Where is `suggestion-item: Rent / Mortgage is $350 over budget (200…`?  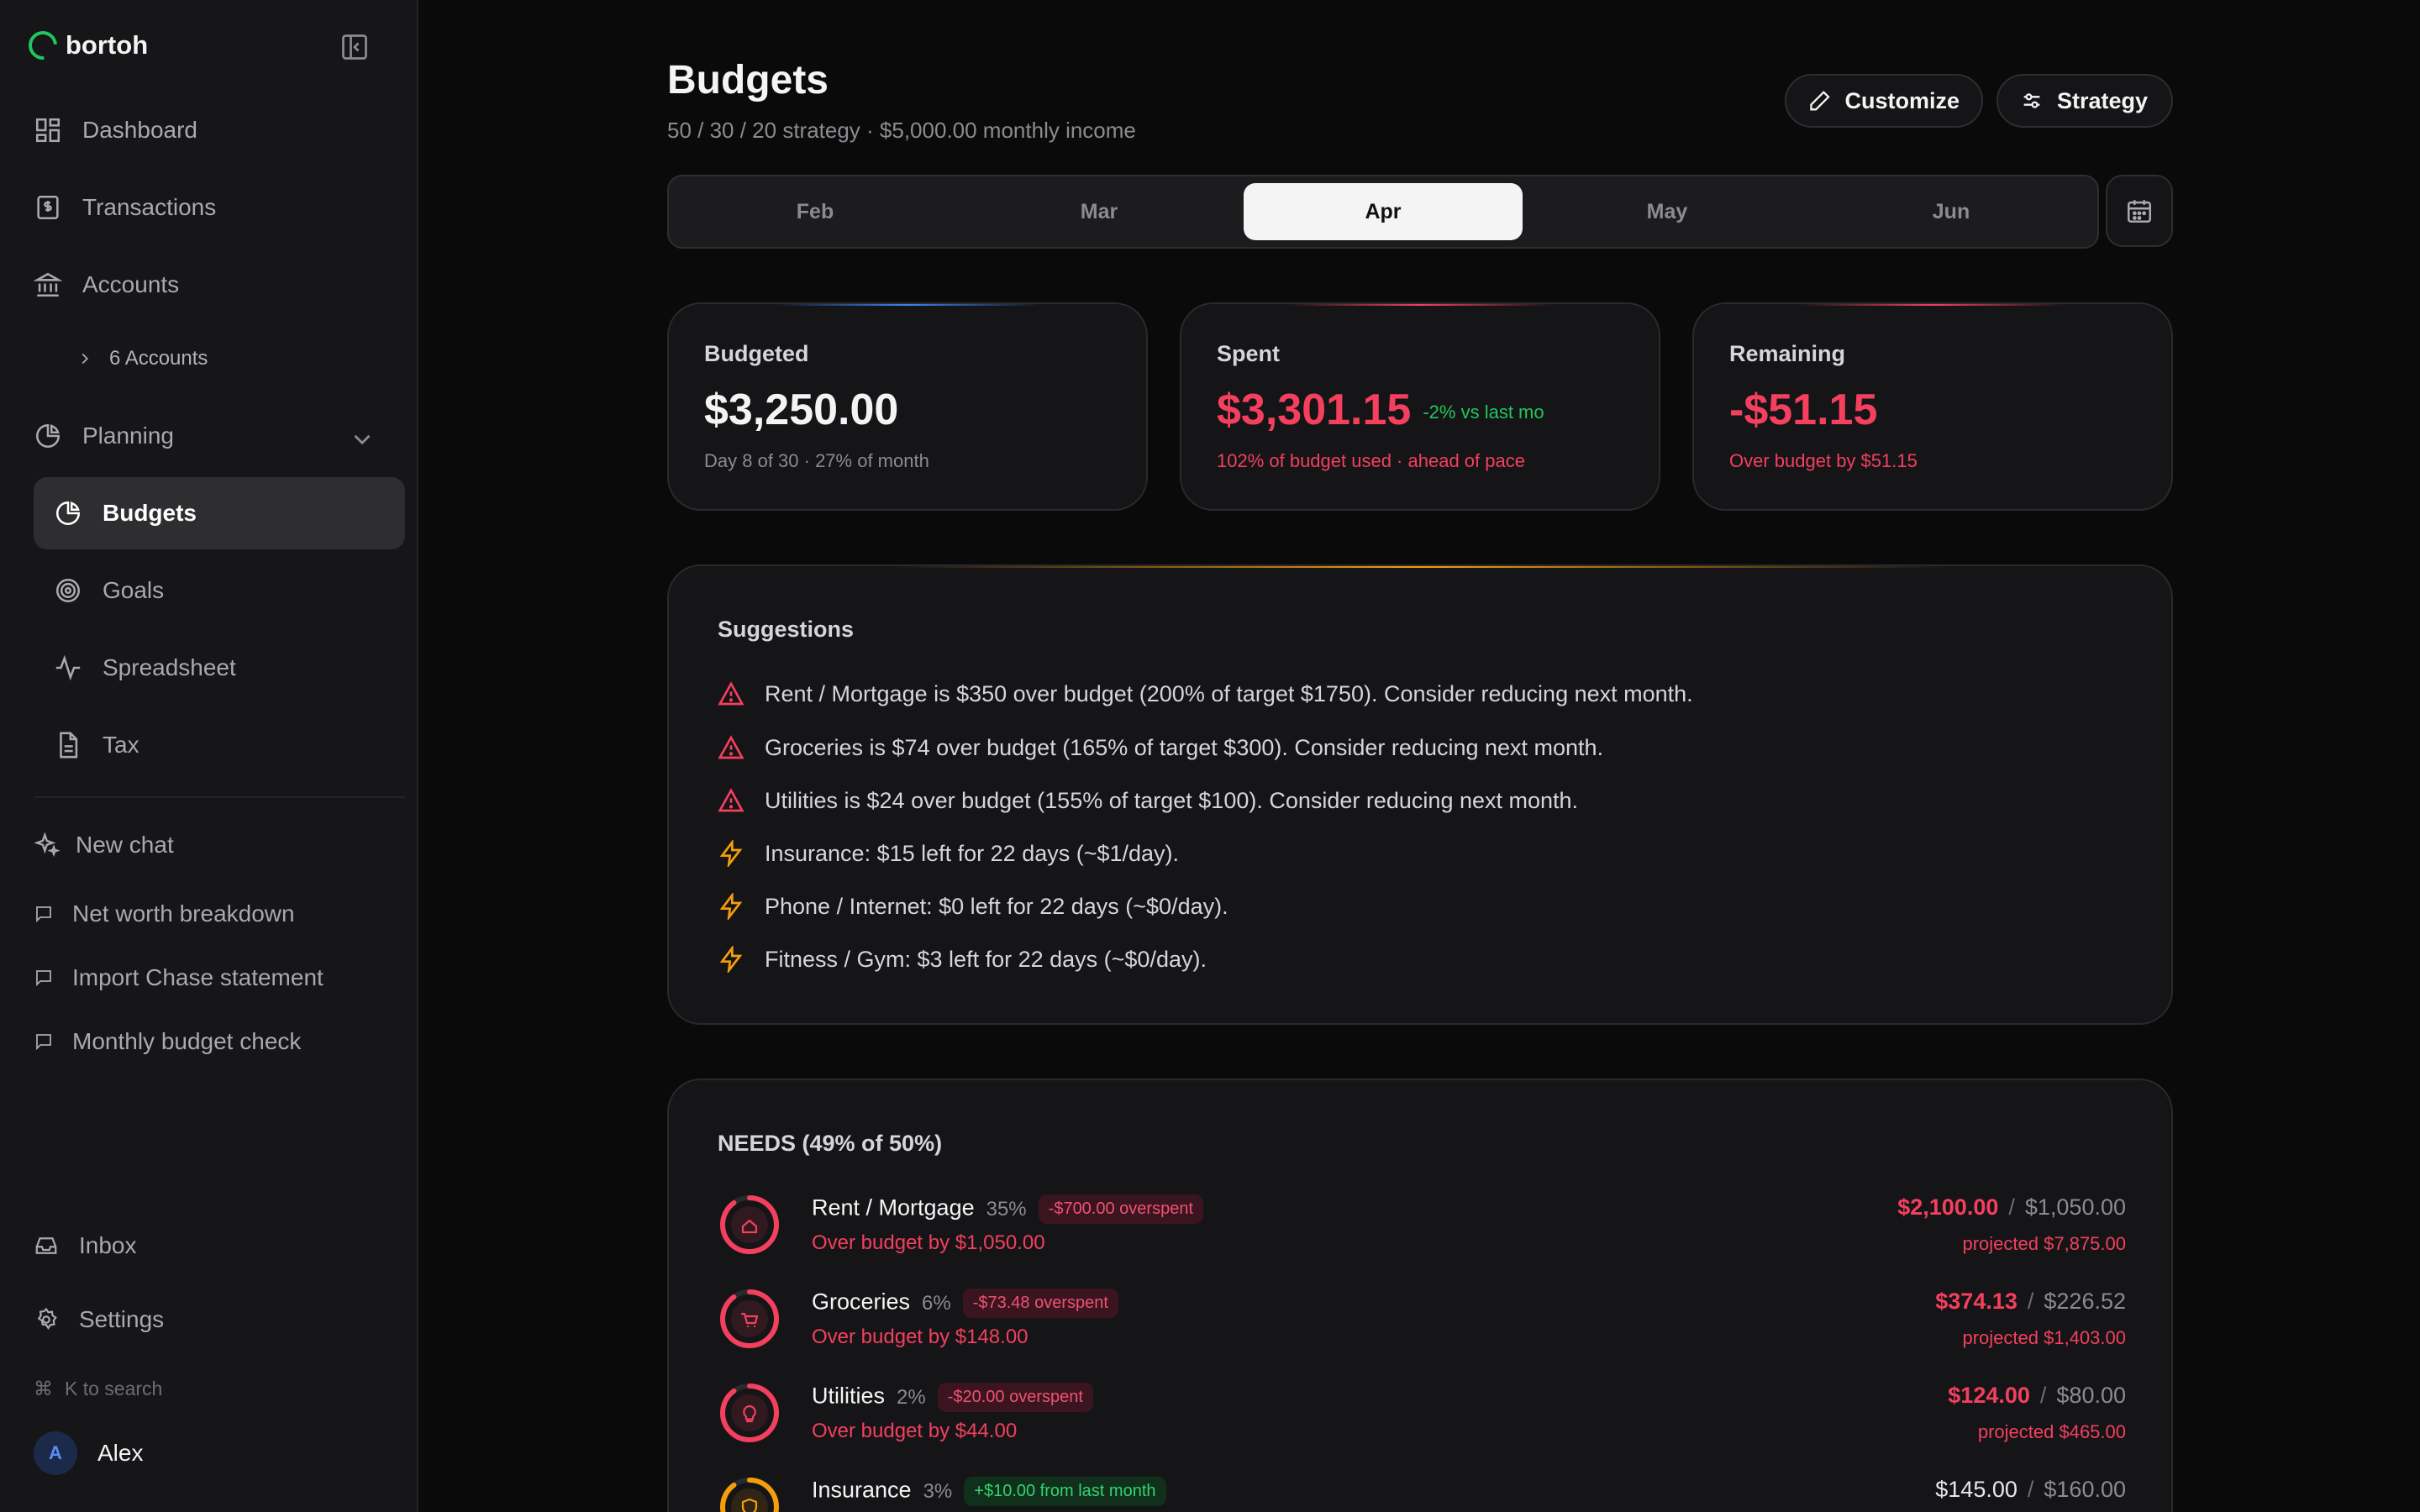
suggestion-item: Rent / Mortgage is $350 over budget (200… is located at coordinates (1205, 693).